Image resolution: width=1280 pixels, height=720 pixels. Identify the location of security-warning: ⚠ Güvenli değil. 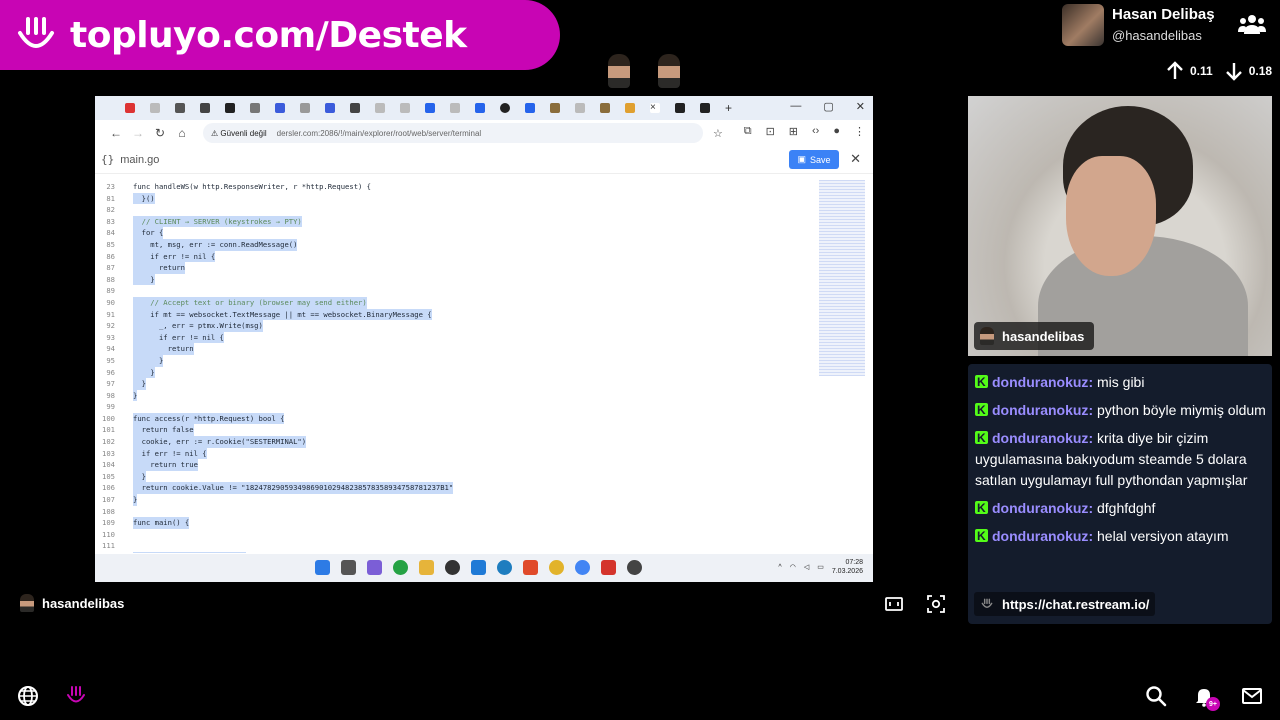
(239, 133).